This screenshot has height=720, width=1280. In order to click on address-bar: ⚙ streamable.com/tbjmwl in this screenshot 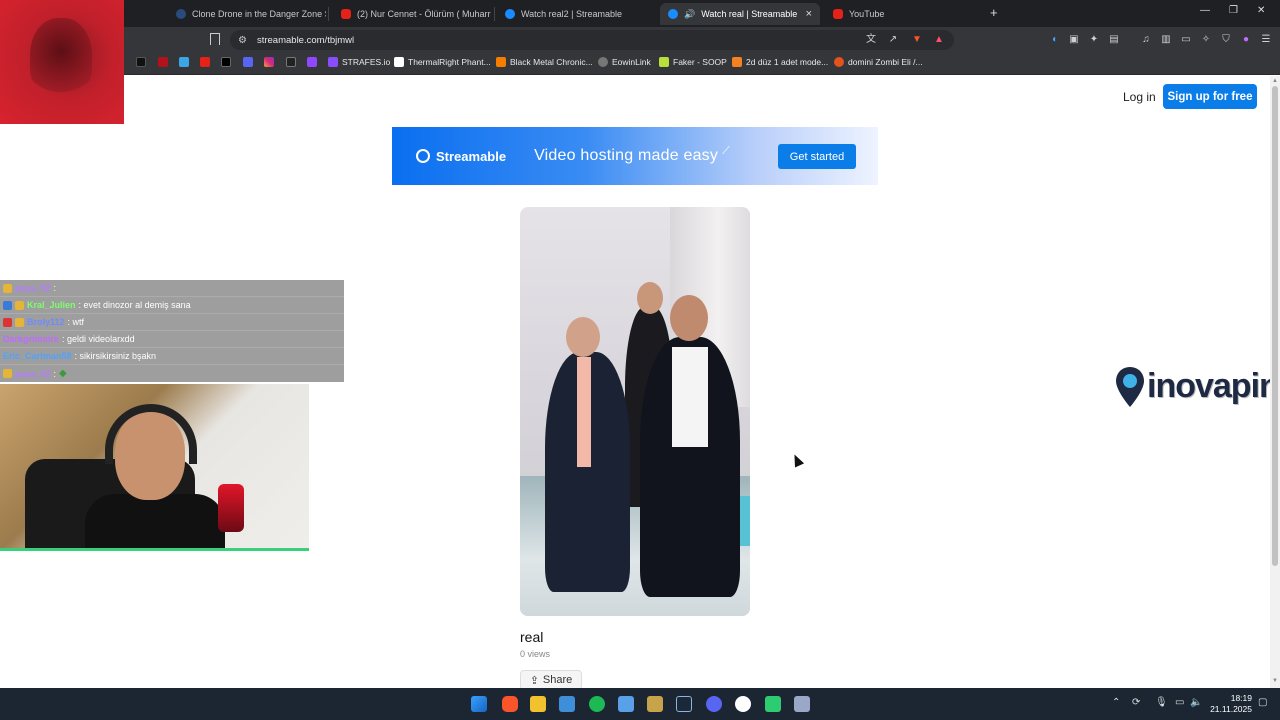, I will do `click(592, 40)`.